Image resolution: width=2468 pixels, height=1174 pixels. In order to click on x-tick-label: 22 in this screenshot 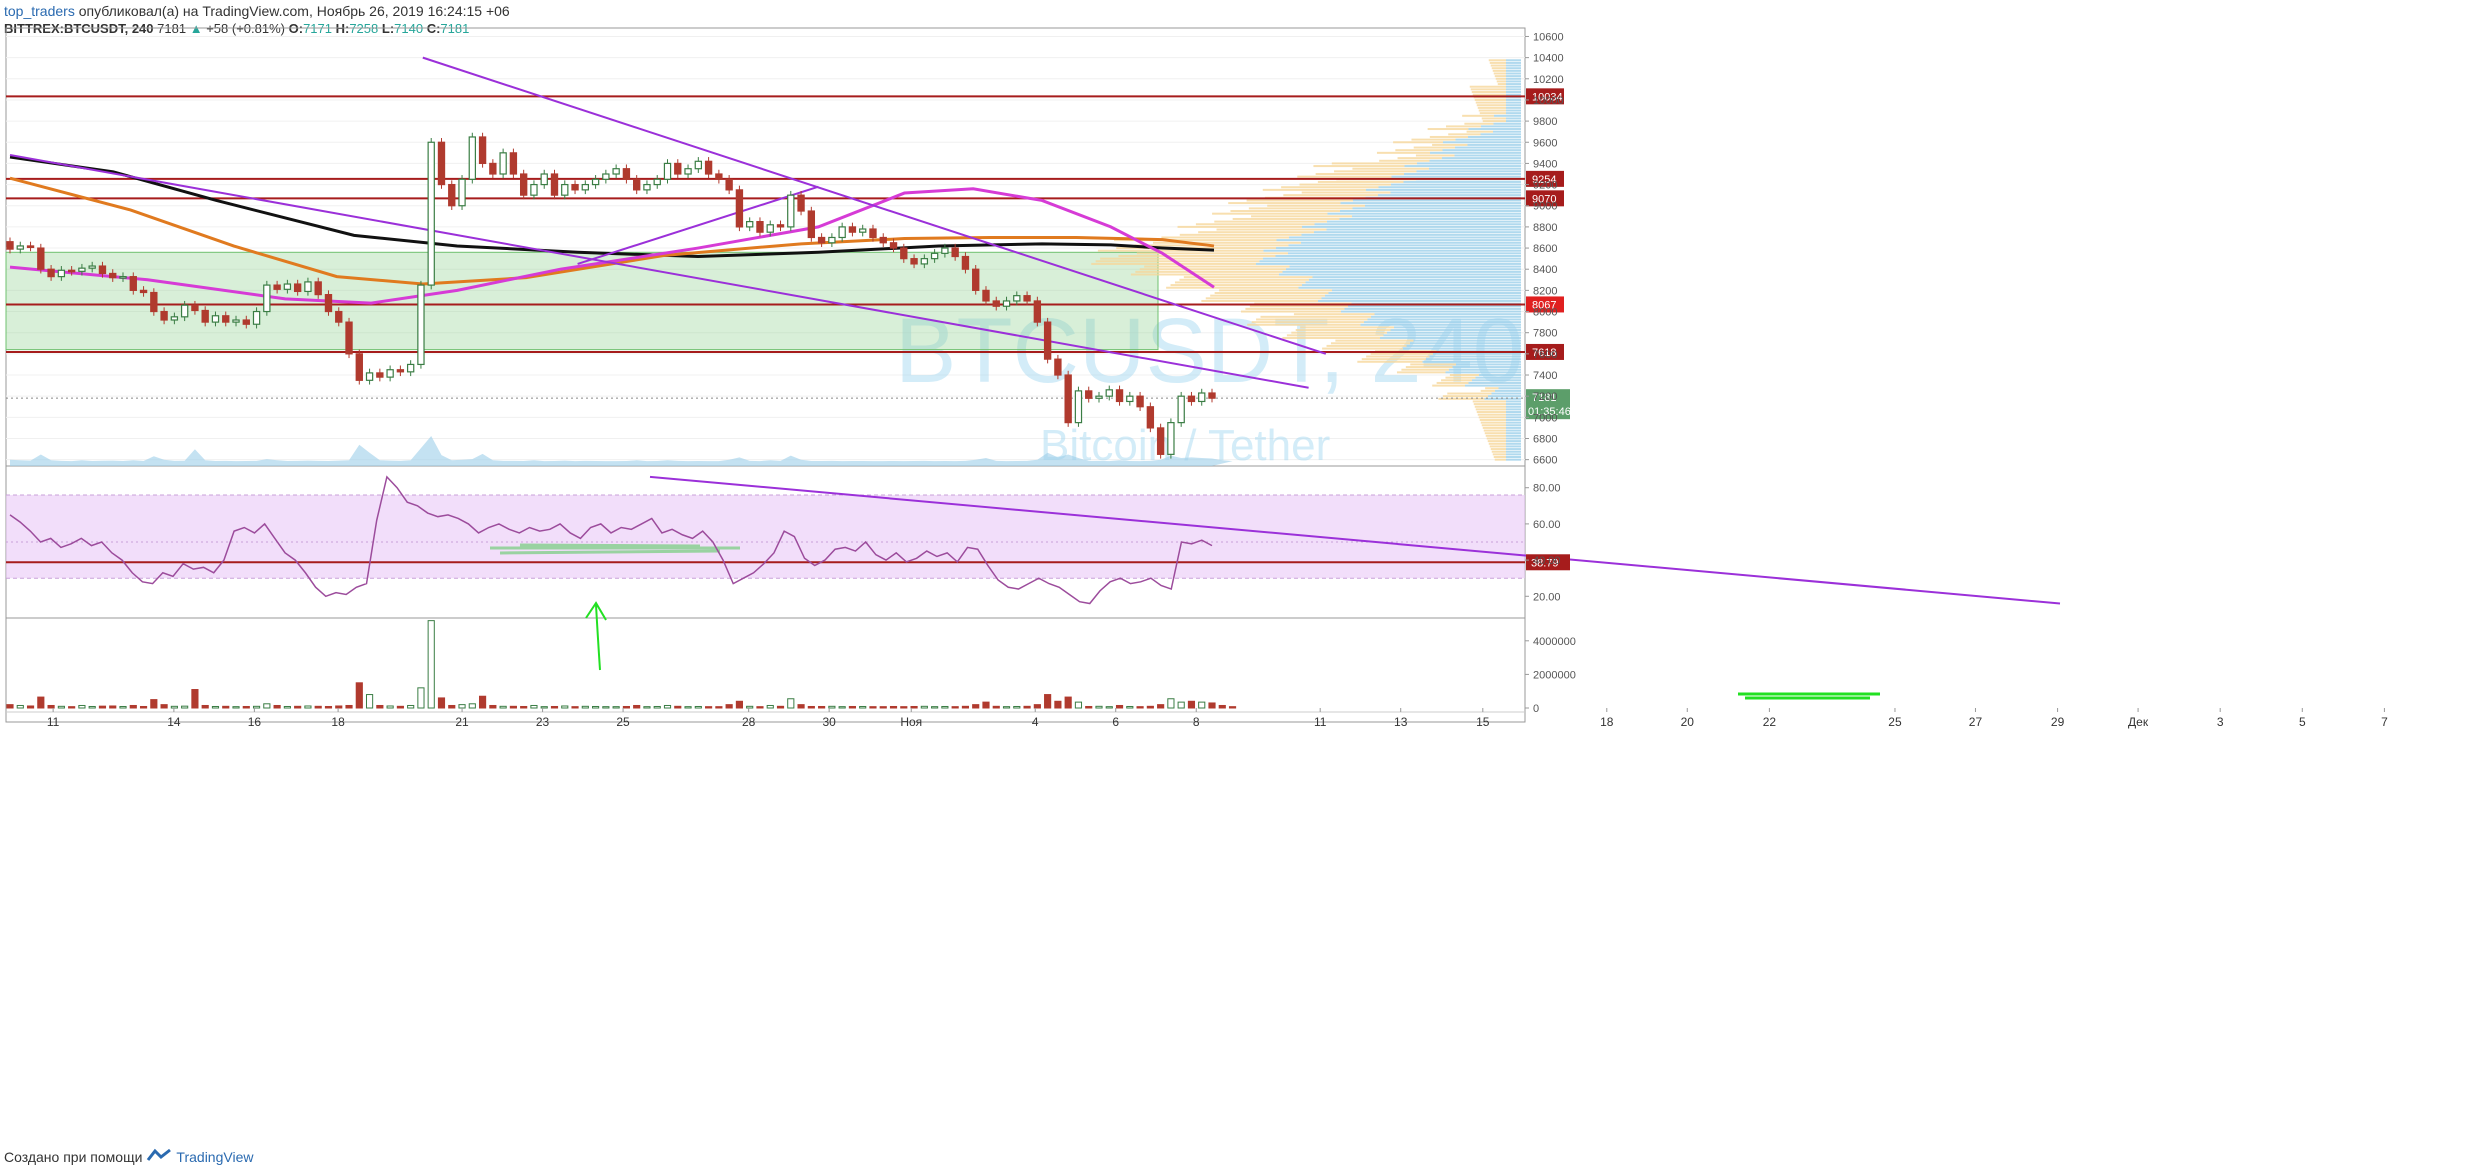, I will do `click(1770, 722)`.